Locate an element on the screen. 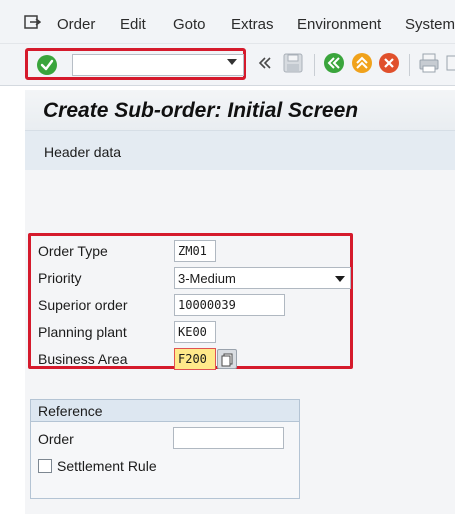  page-title: Create Sub-order: Initial Screen is located at coordinates (201, 110).